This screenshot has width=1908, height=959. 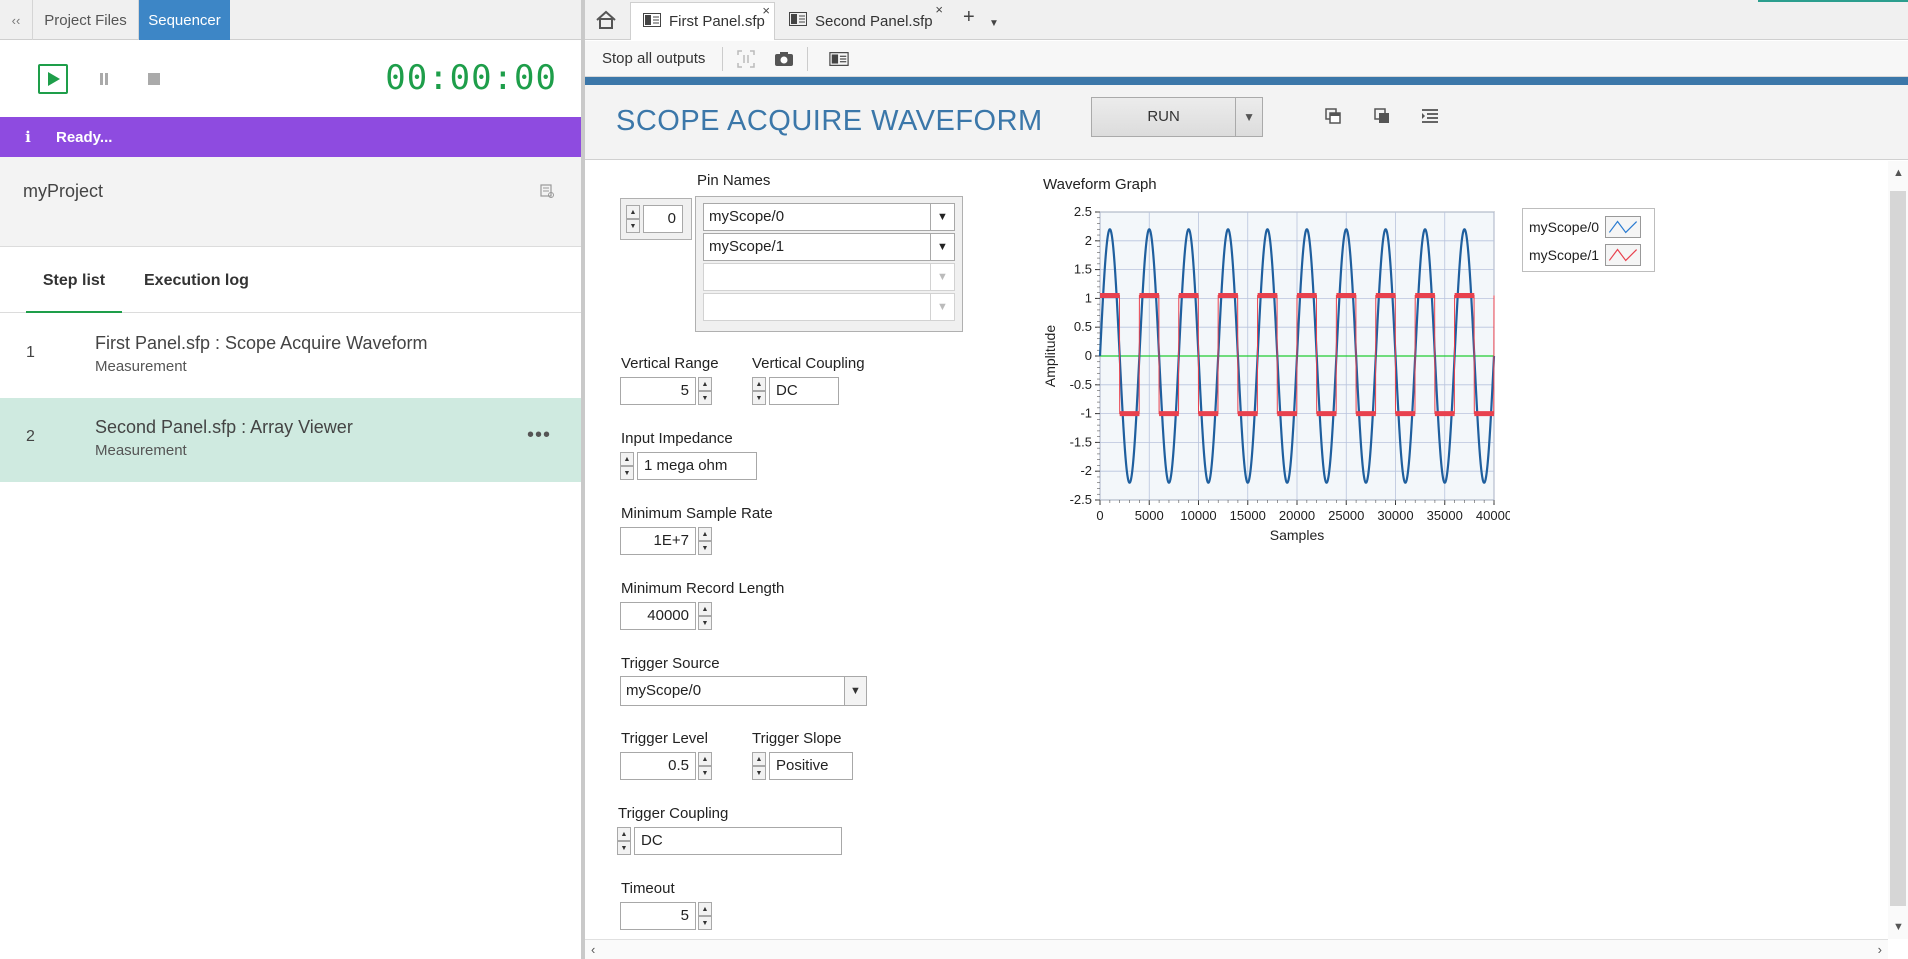 What do you see at coordinates (732, 691) in the screenshot?
I see `trigger-source-value: myScope/0` at bounding box center [732, 691].